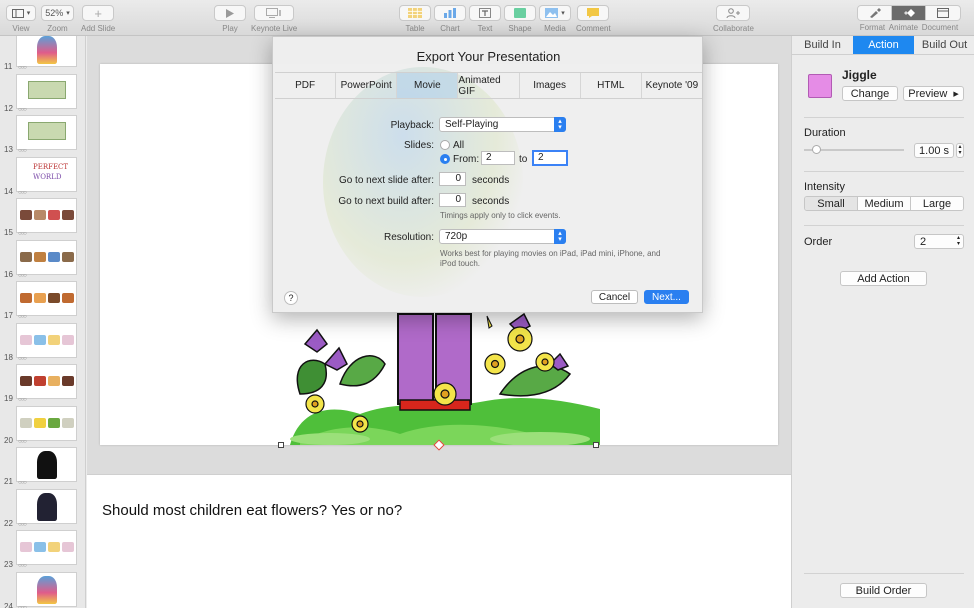 The height and width of the screenshot is (608, 974). I want to click on tab-movie: Movie, so click(428, 85).